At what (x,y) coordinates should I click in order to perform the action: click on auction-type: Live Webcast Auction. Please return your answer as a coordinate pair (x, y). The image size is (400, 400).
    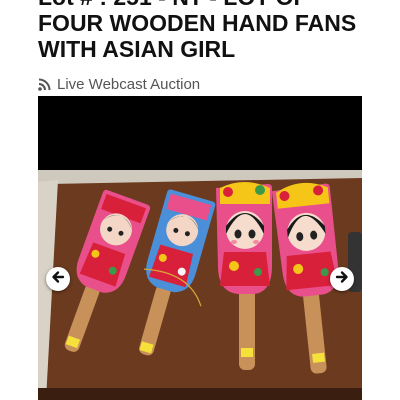
    Looking at the image, I should click on (119, 84).